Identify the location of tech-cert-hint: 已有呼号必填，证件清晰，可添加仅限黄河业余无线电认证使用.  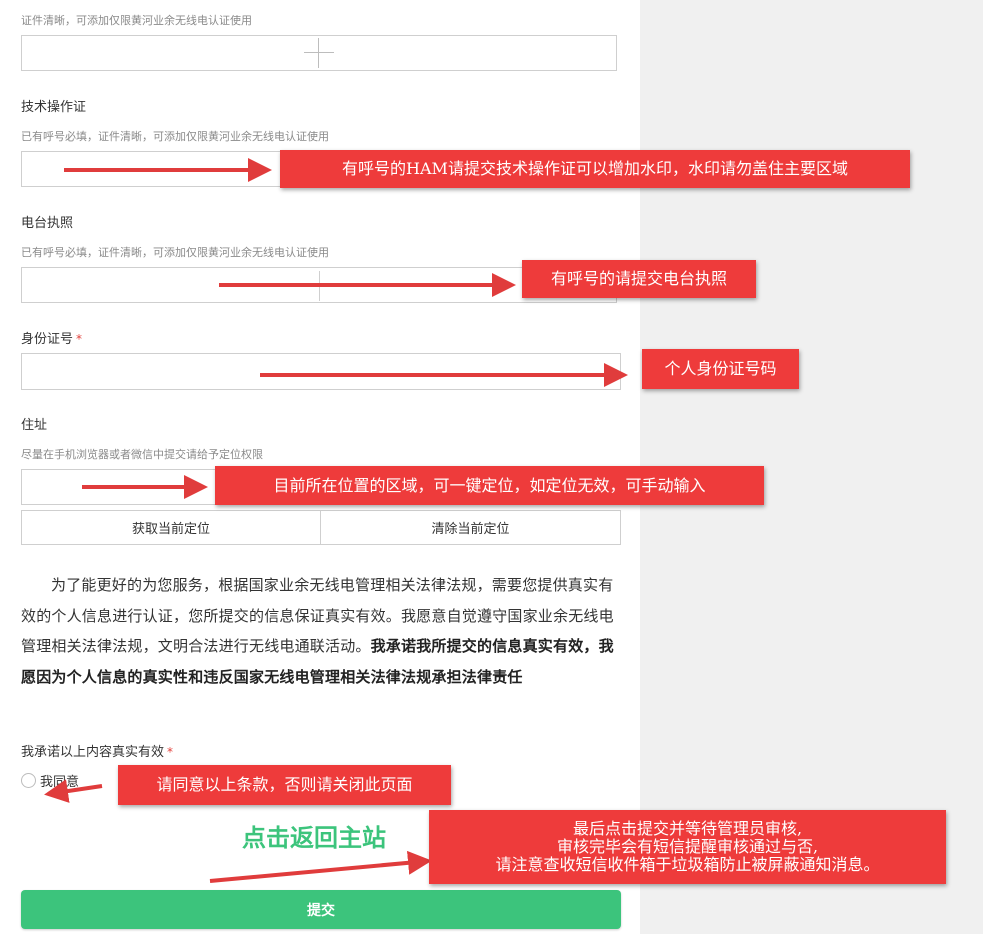
(175, 136).